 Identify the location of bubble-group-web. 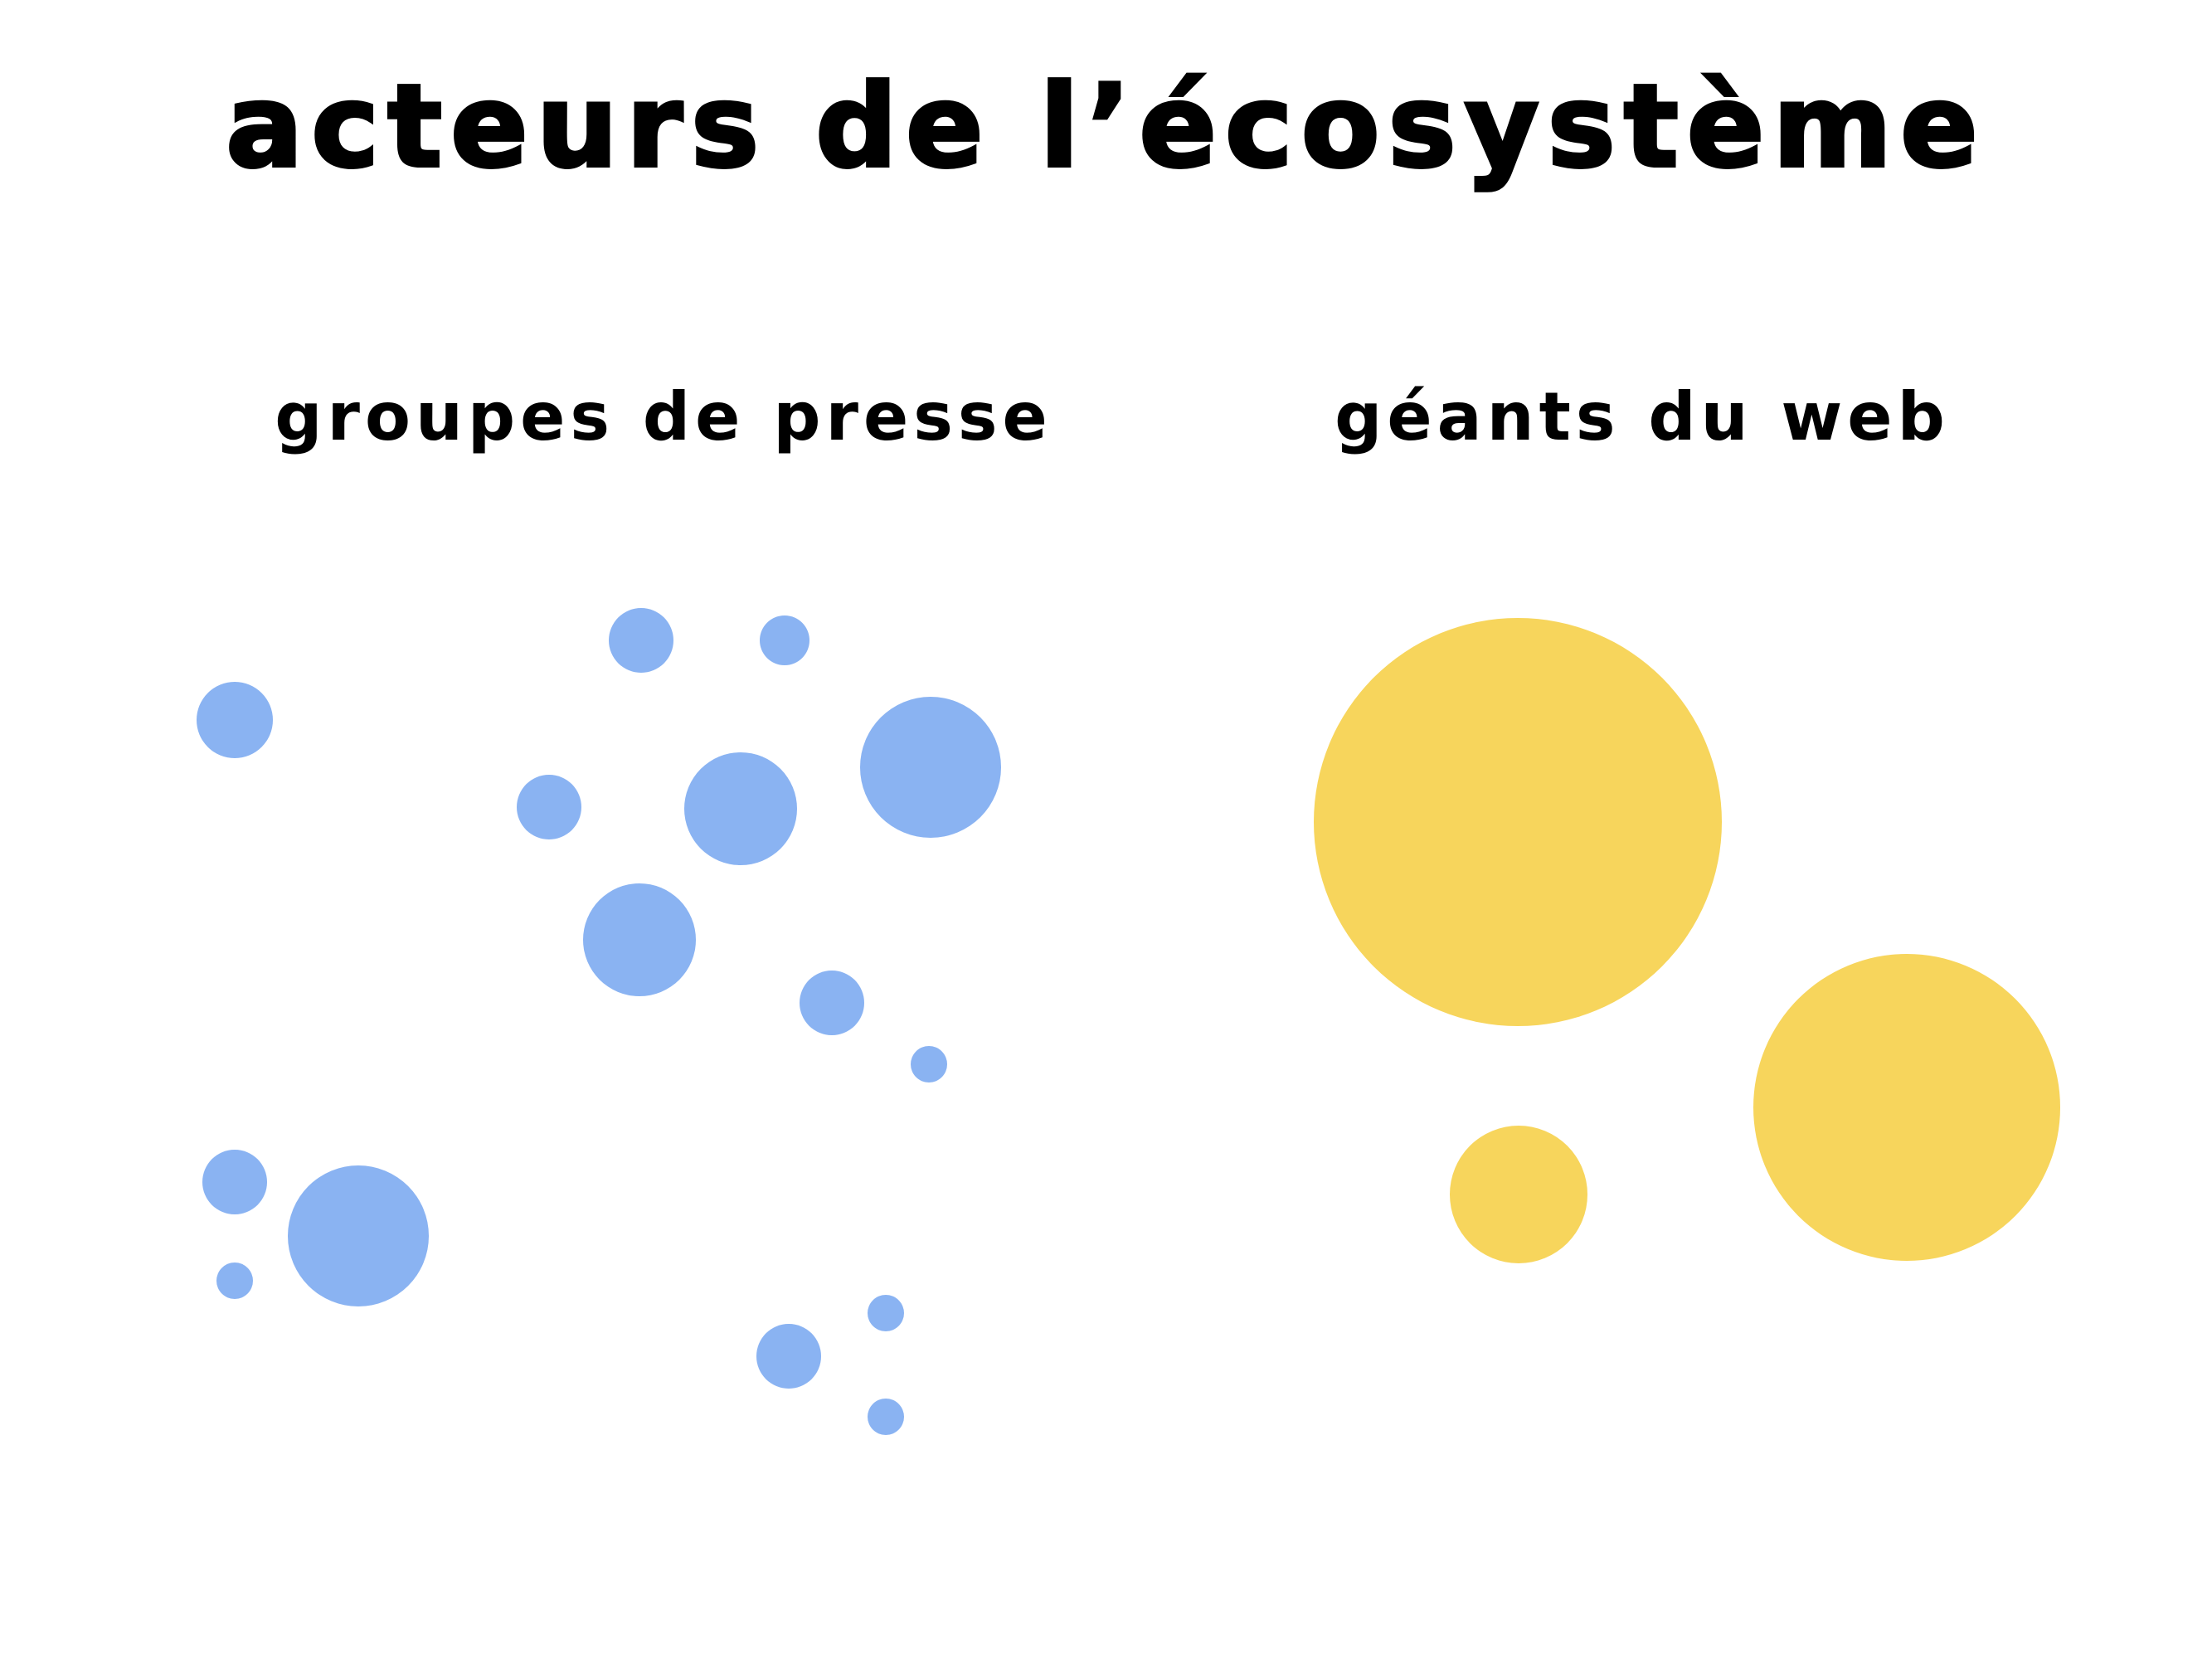
(1687, 940).